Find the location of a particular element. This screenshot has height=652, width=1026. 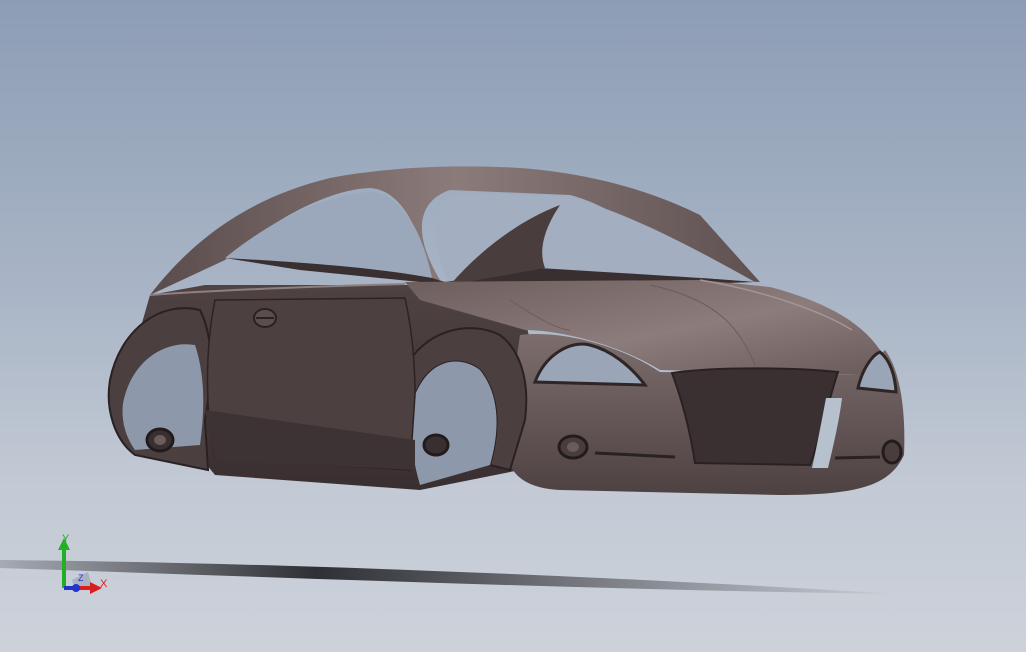

car-foglight-right is located at coordinates (892, 452).